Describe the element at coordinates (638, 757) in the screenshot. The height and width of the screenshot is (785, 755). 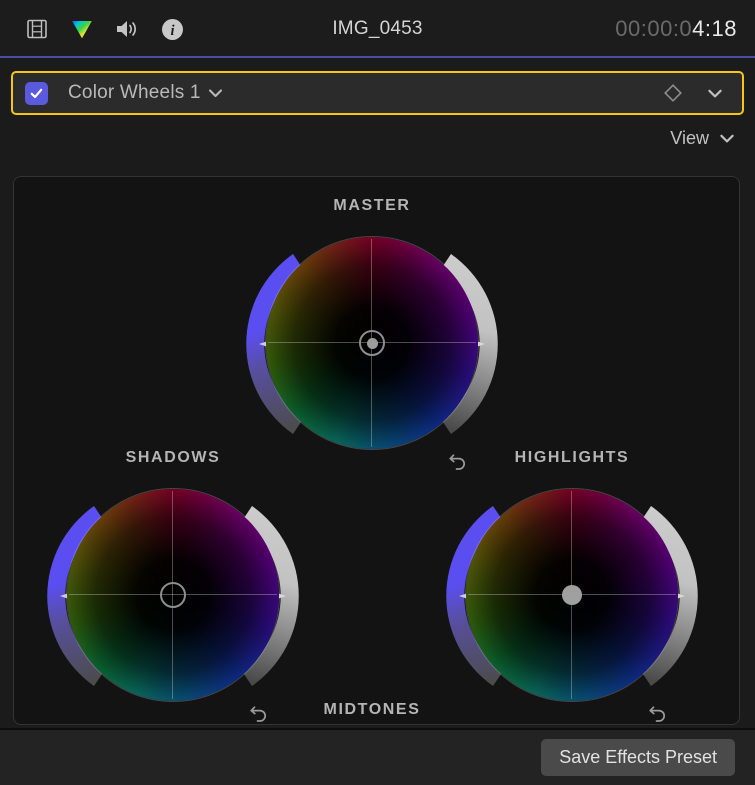
I see `save-effects-preset-button: Save Effects Preset` at that location.